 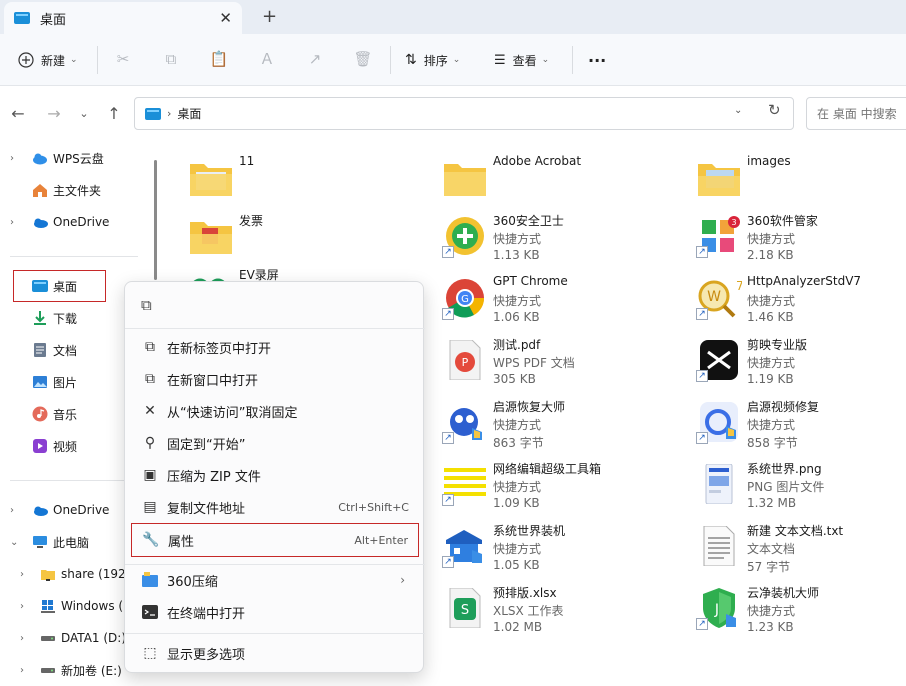 I want to click on sidebar-item-wps-cloud: › WPS云盘, so click(x=75, y=158).